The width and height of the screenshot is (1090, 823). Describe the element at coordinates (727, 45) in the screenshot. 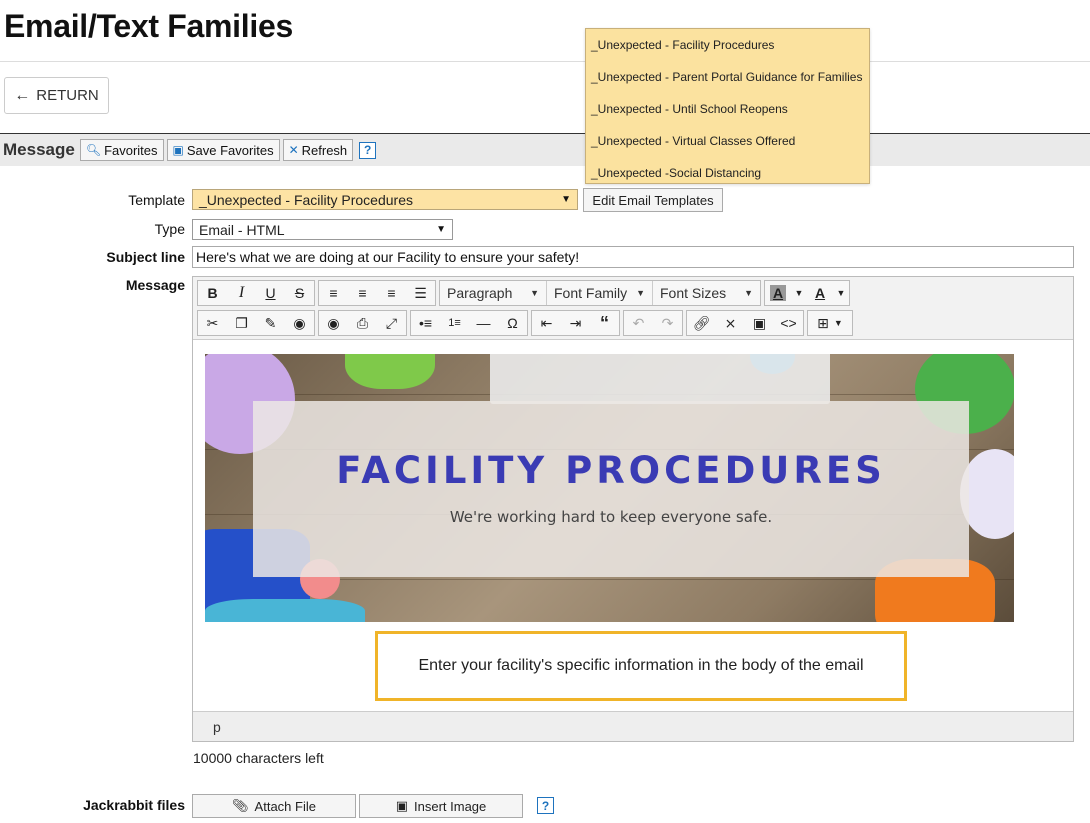

I see `template-option: _Unexpected - Facility Procedures` at that location.